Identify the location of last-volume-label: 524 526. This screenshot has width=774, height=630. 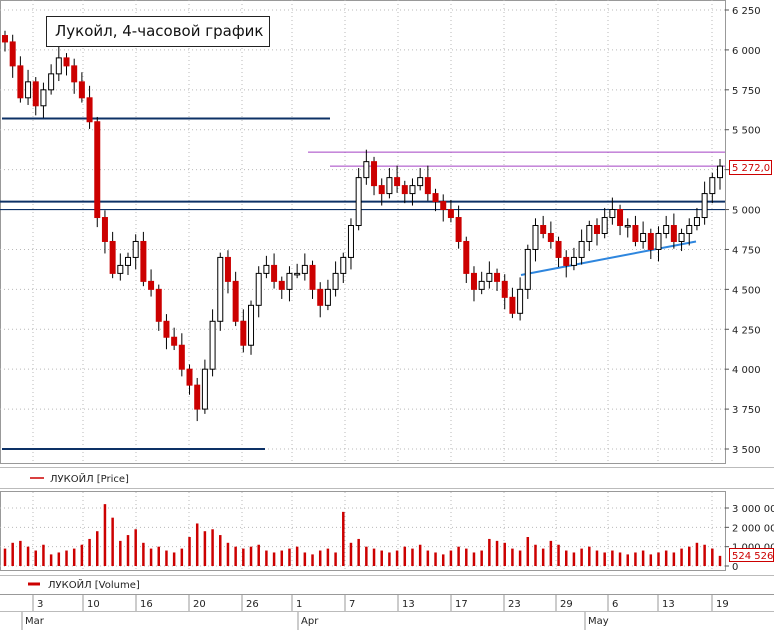
(752, 556).